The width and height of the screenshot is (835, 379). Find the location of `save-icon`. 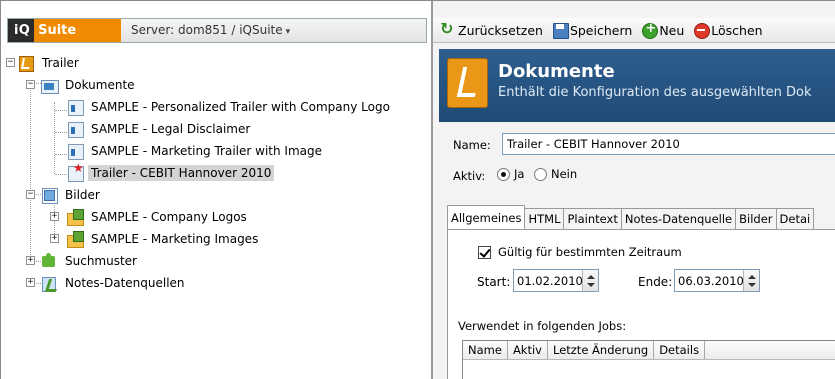

save-icon is located at coordinates (560, 30).